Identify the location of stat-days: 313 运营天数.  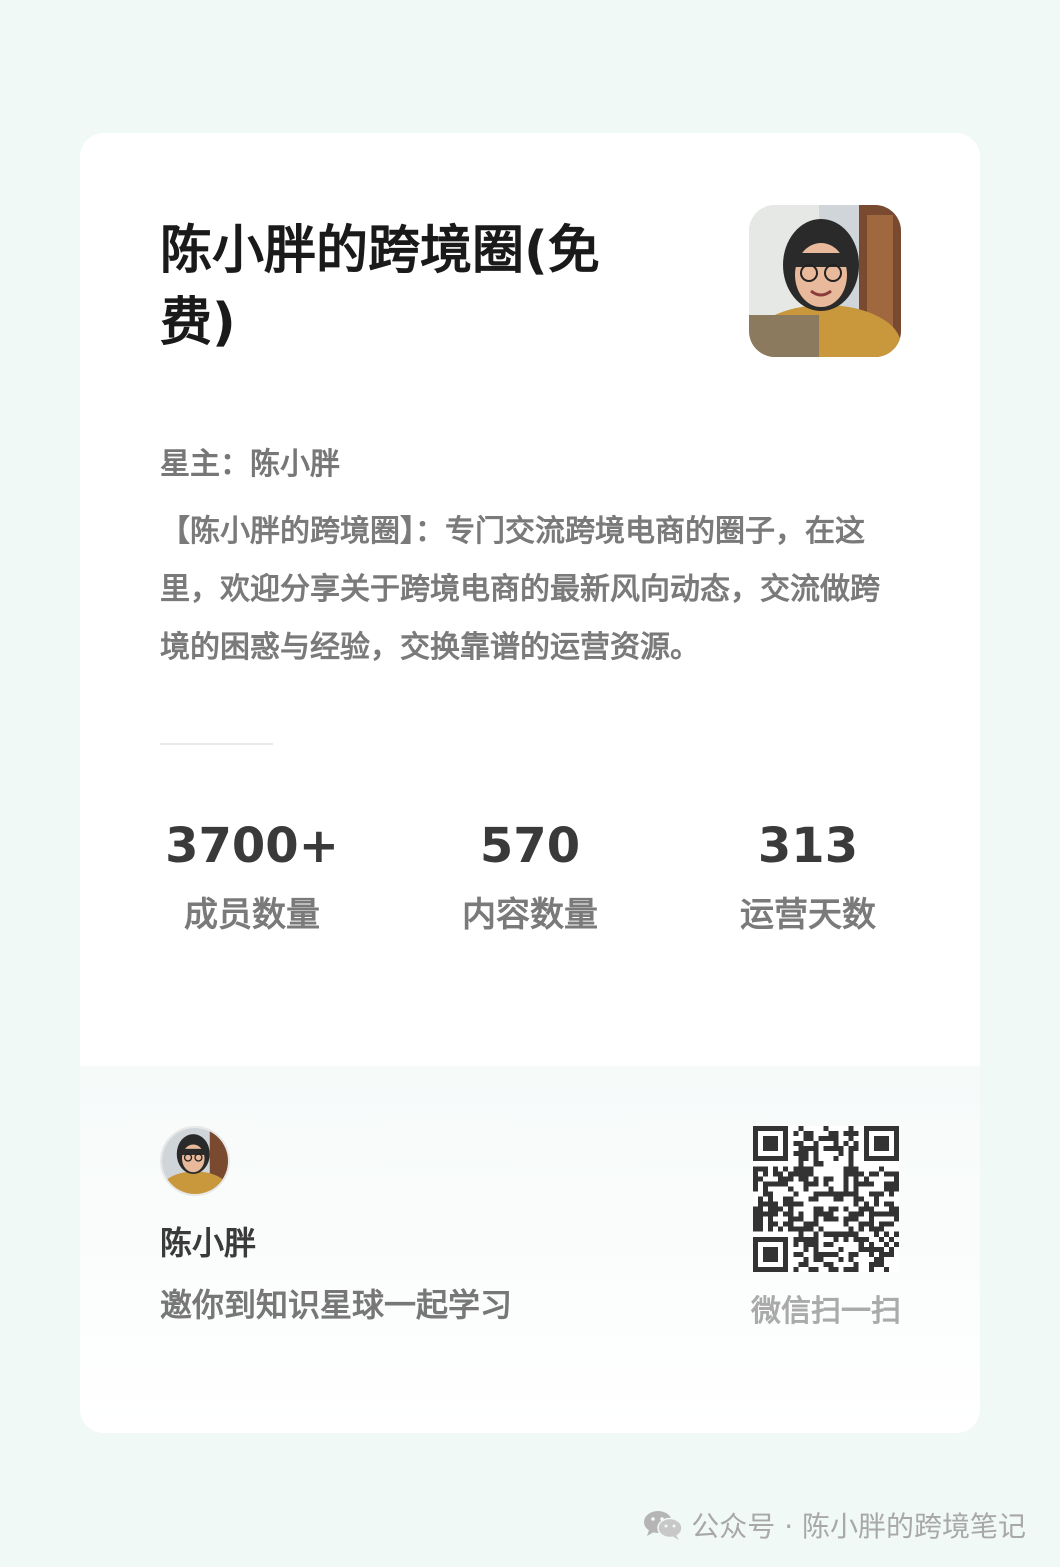
(808, 875).